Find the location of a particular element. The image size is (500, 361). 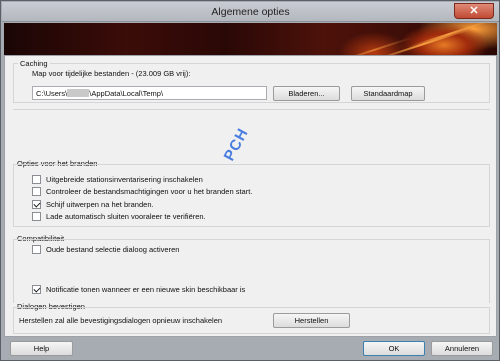

window-title: Algemene opties is located at coordinates (250, 12).